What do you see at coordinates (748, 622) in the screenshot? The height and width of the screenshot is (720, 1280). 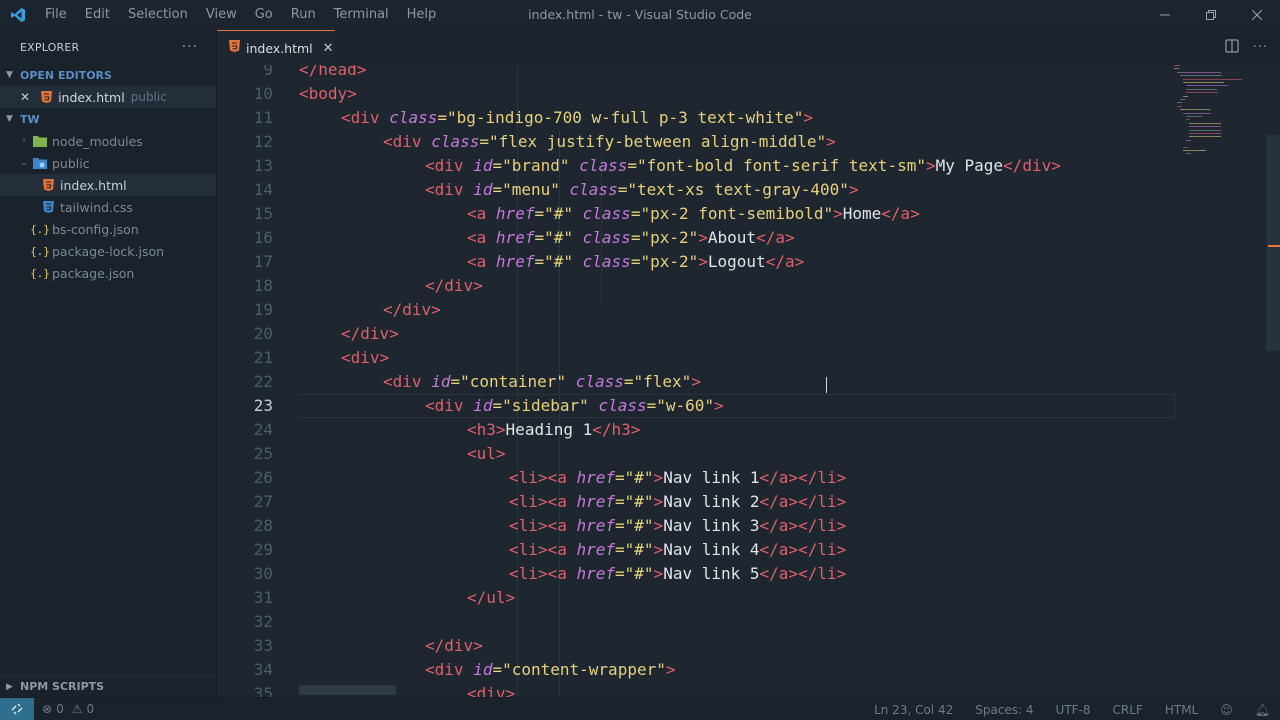 I see `code-line: 32` at bounding box center [748, 622].